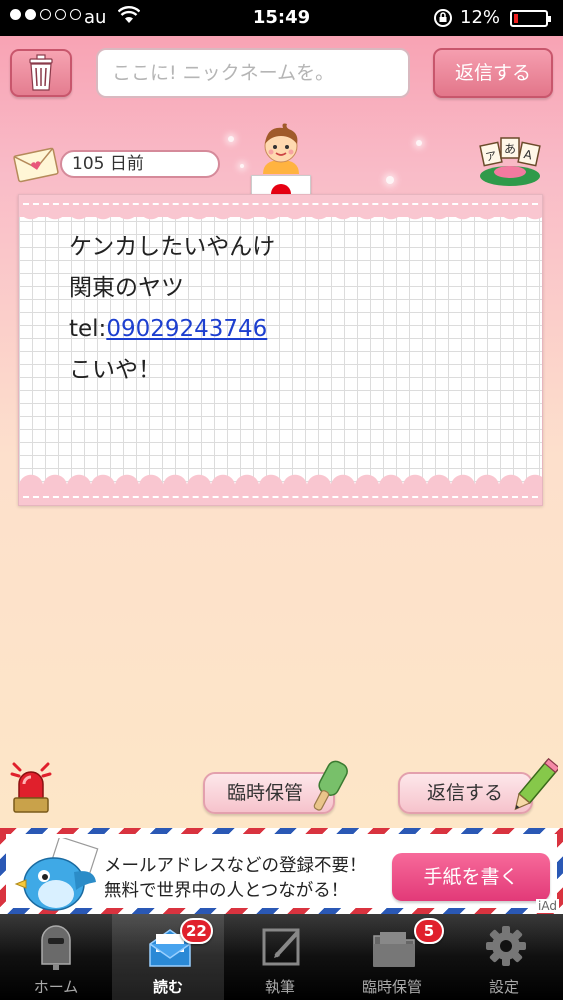 The height and width of the screenshot is (1000, 563). What do you see at coordinates (186, 329) in the screenshot?
I see `phone-link: 09029243746` at bounding box center [186, 329].